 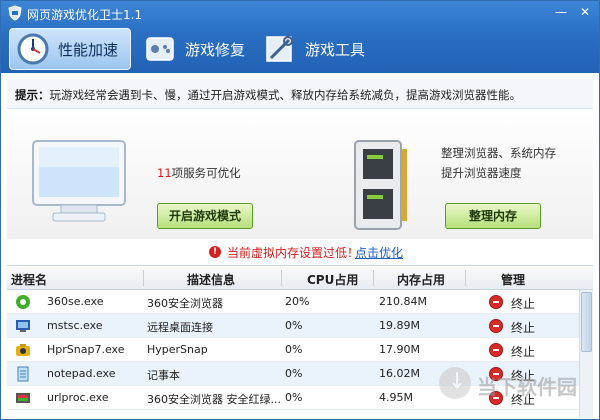 What do you see at coordinates (164, 173) in the screenshot?
I see `service-count: 11` at bounding box center [164, 173].